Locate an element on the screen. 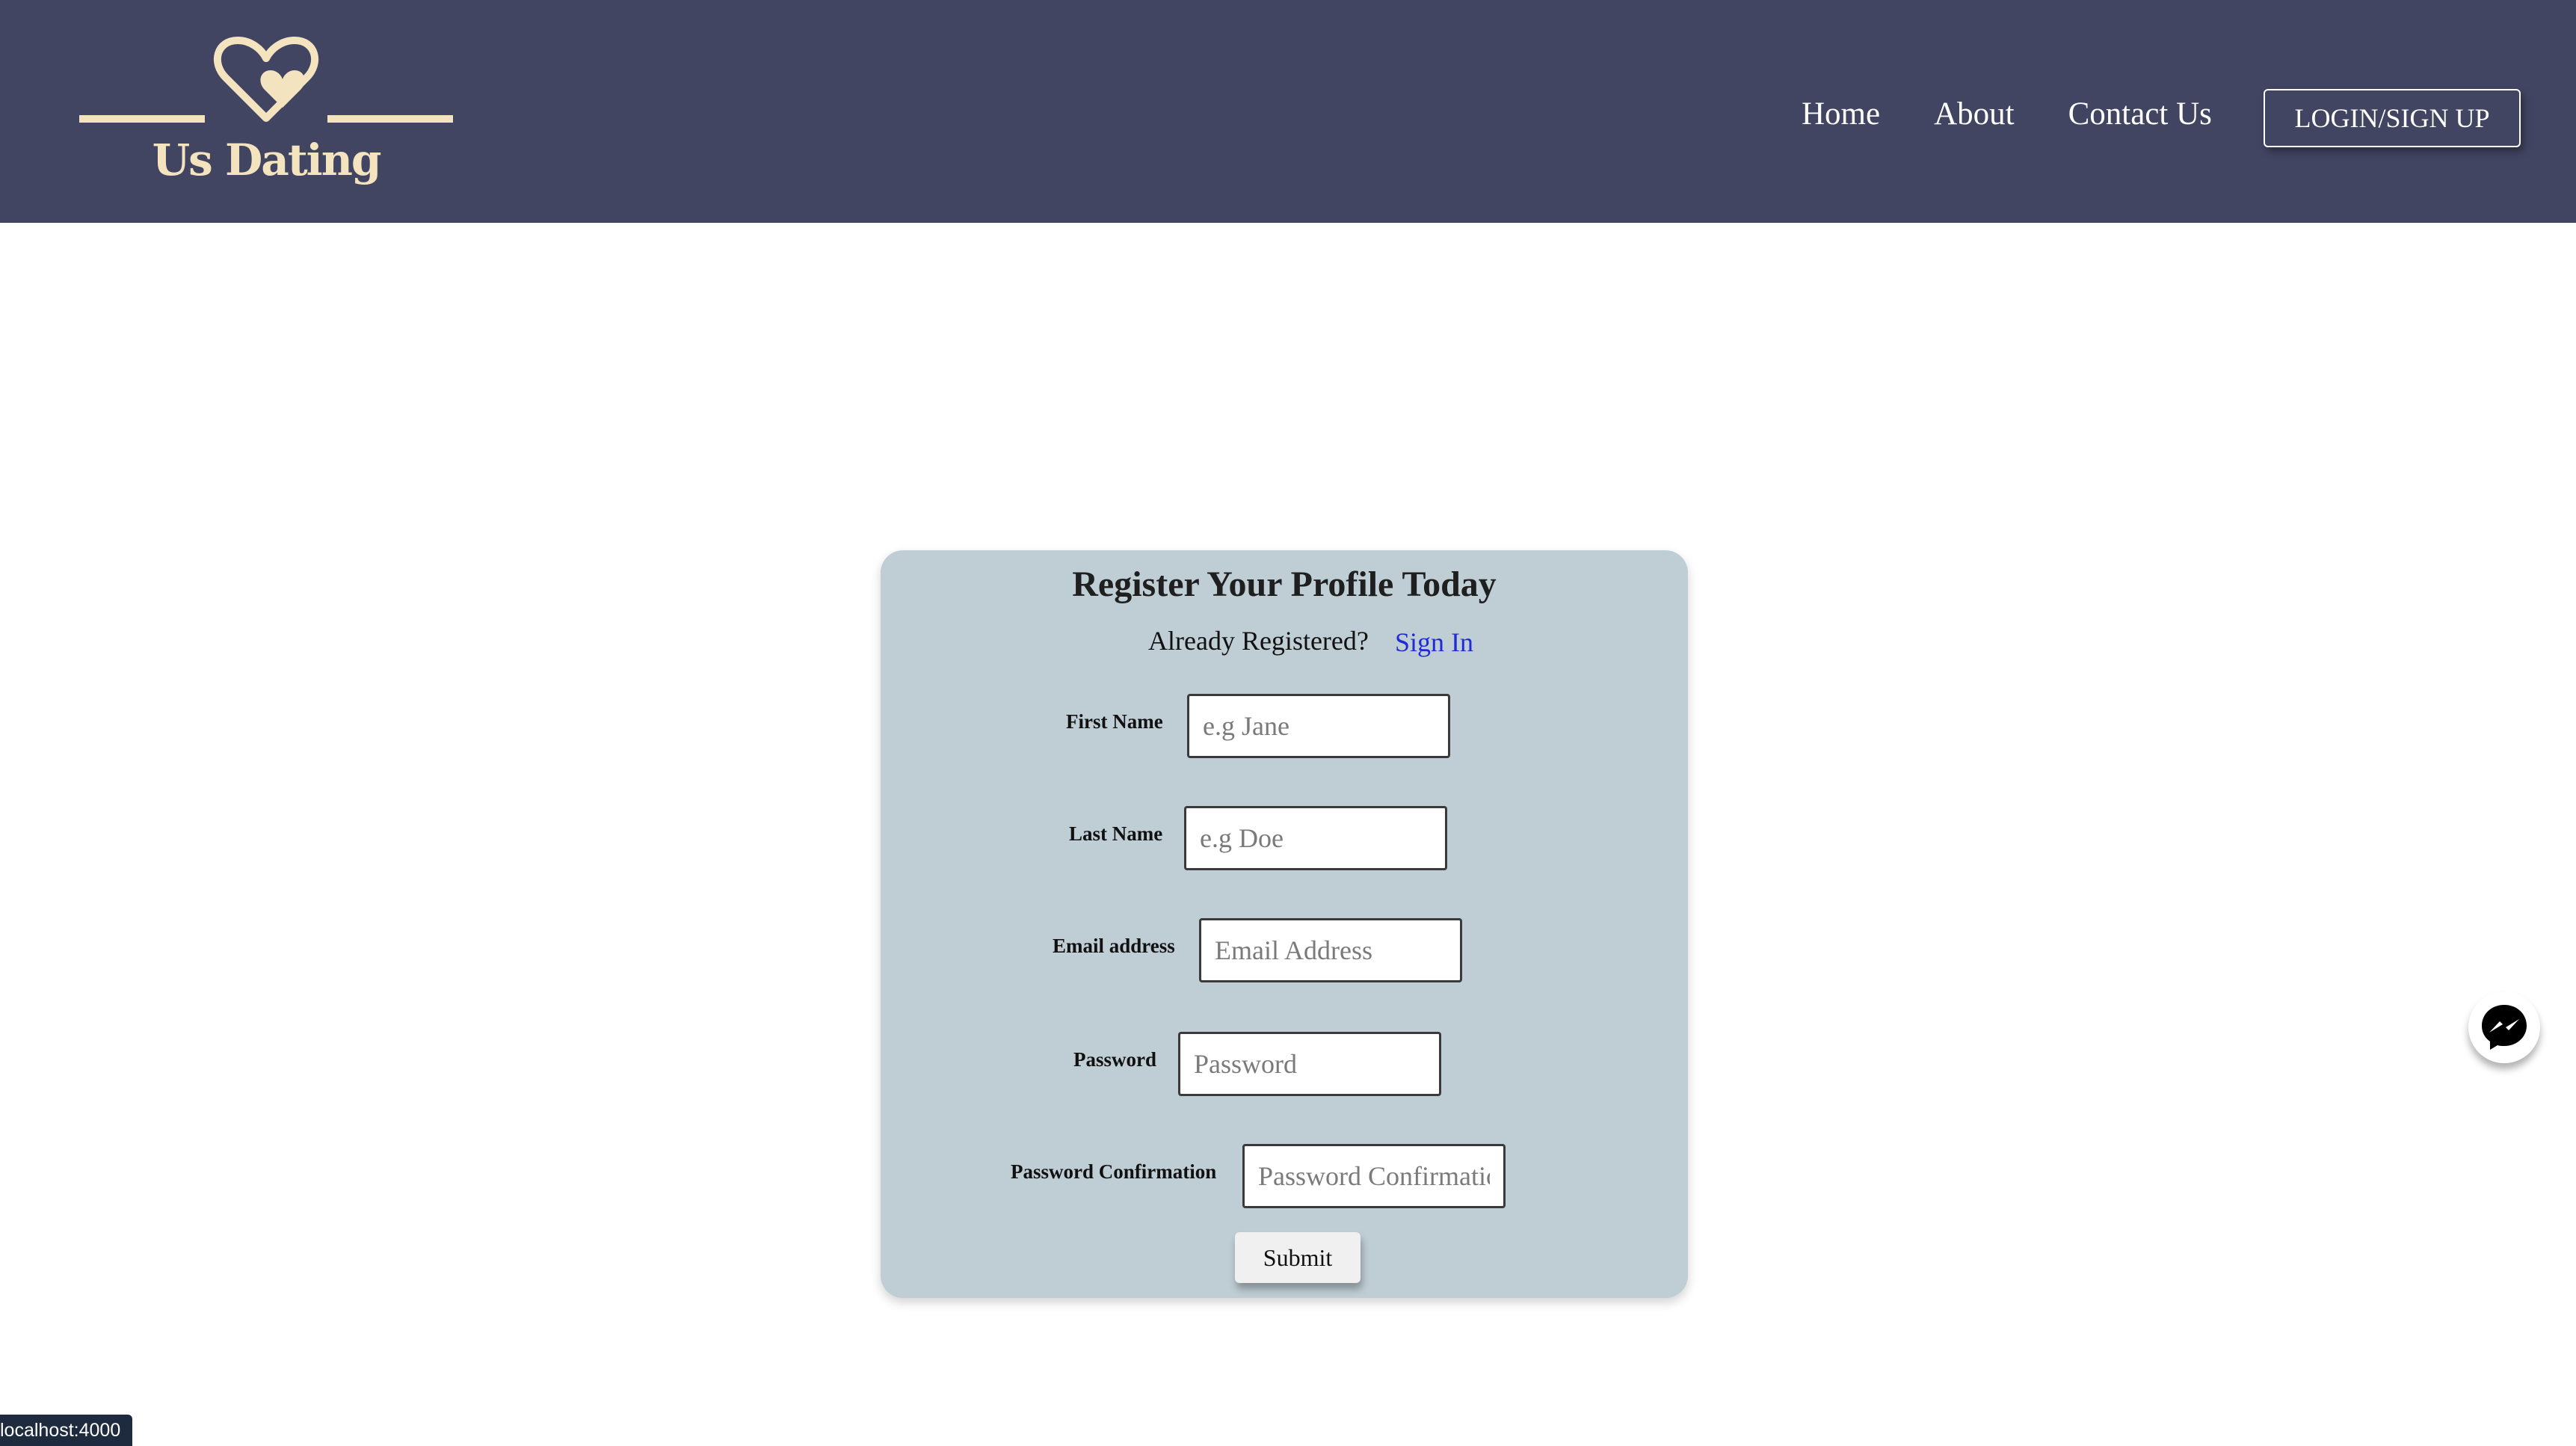  email-input is located at coordinates (1330, 950).